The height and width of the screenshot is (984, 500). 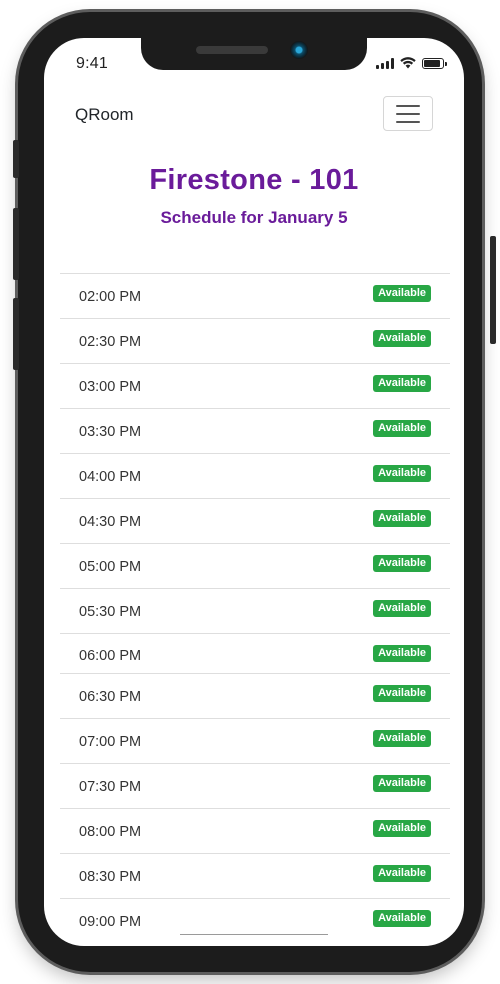 I want to click on navbar-toggler-button, so click(x=408, y=113).